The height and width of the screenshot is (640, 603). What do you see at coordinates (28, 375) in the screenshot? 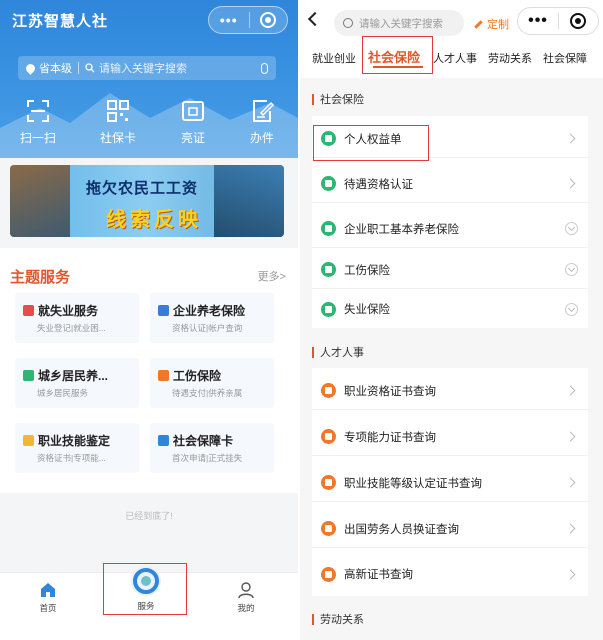
I see `resident-icon` at bounding box center [28, 375].